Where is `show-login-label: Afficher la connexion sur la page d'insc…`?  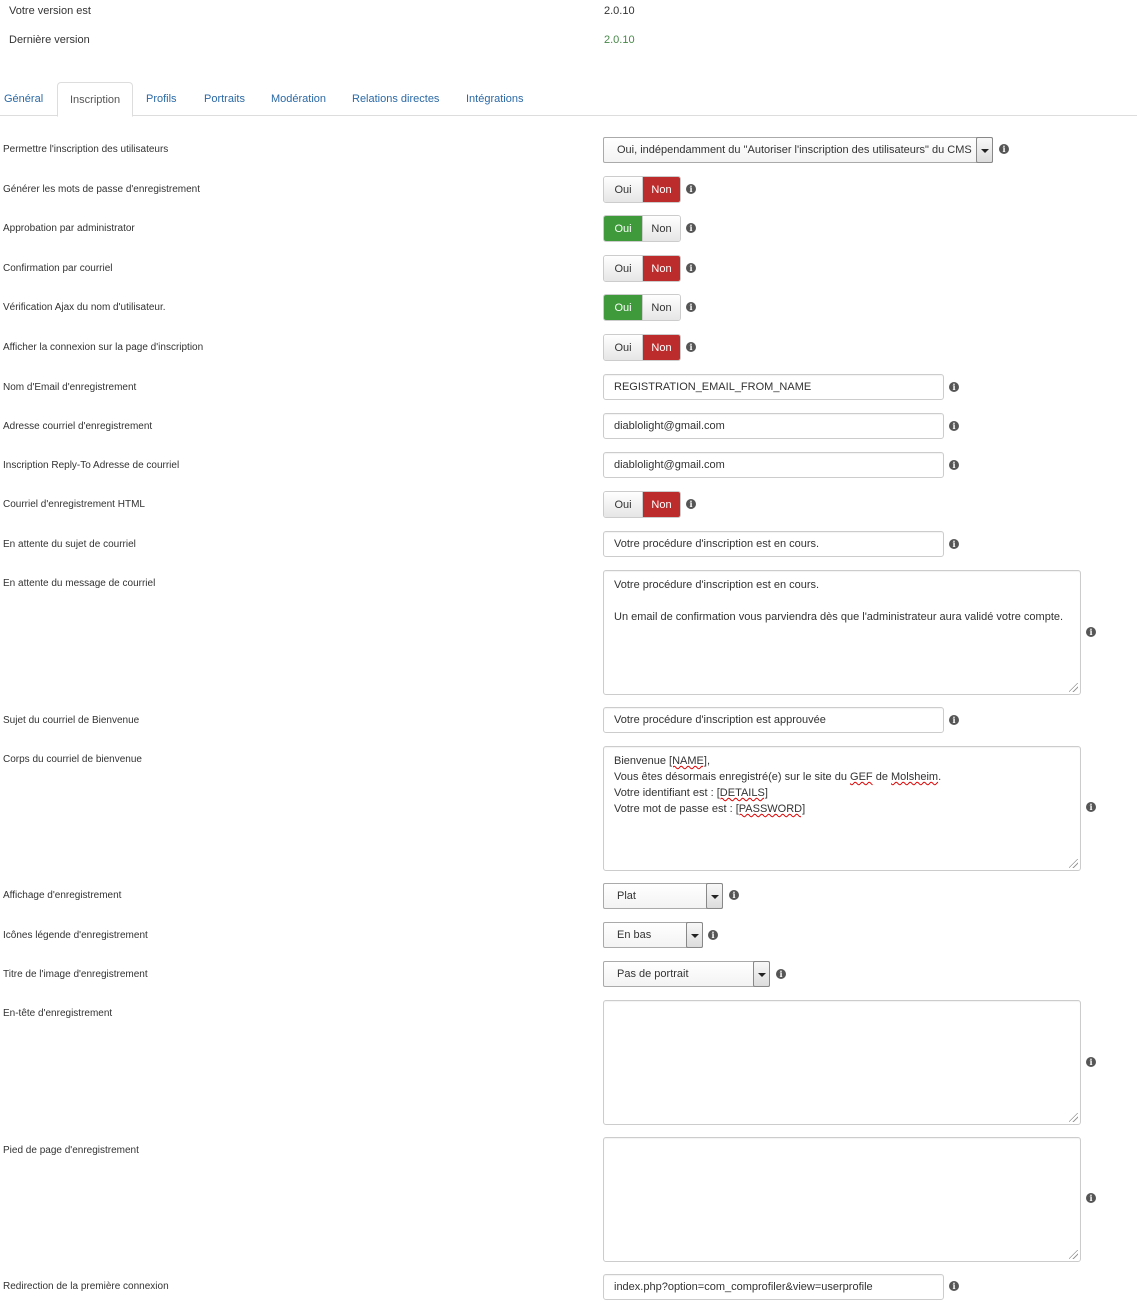 show-login-label: Afficher la connexion sur la page d'insc… is located at coordinates (103, 347).